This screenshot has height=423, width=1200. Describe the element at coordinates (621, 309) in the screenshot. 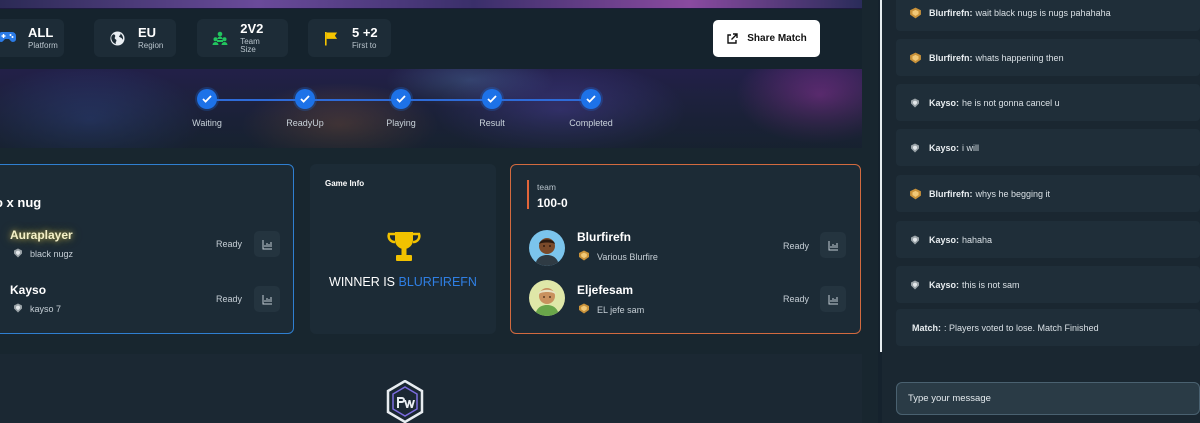

I see `player-subname-text: EL jefe sam` at that location.